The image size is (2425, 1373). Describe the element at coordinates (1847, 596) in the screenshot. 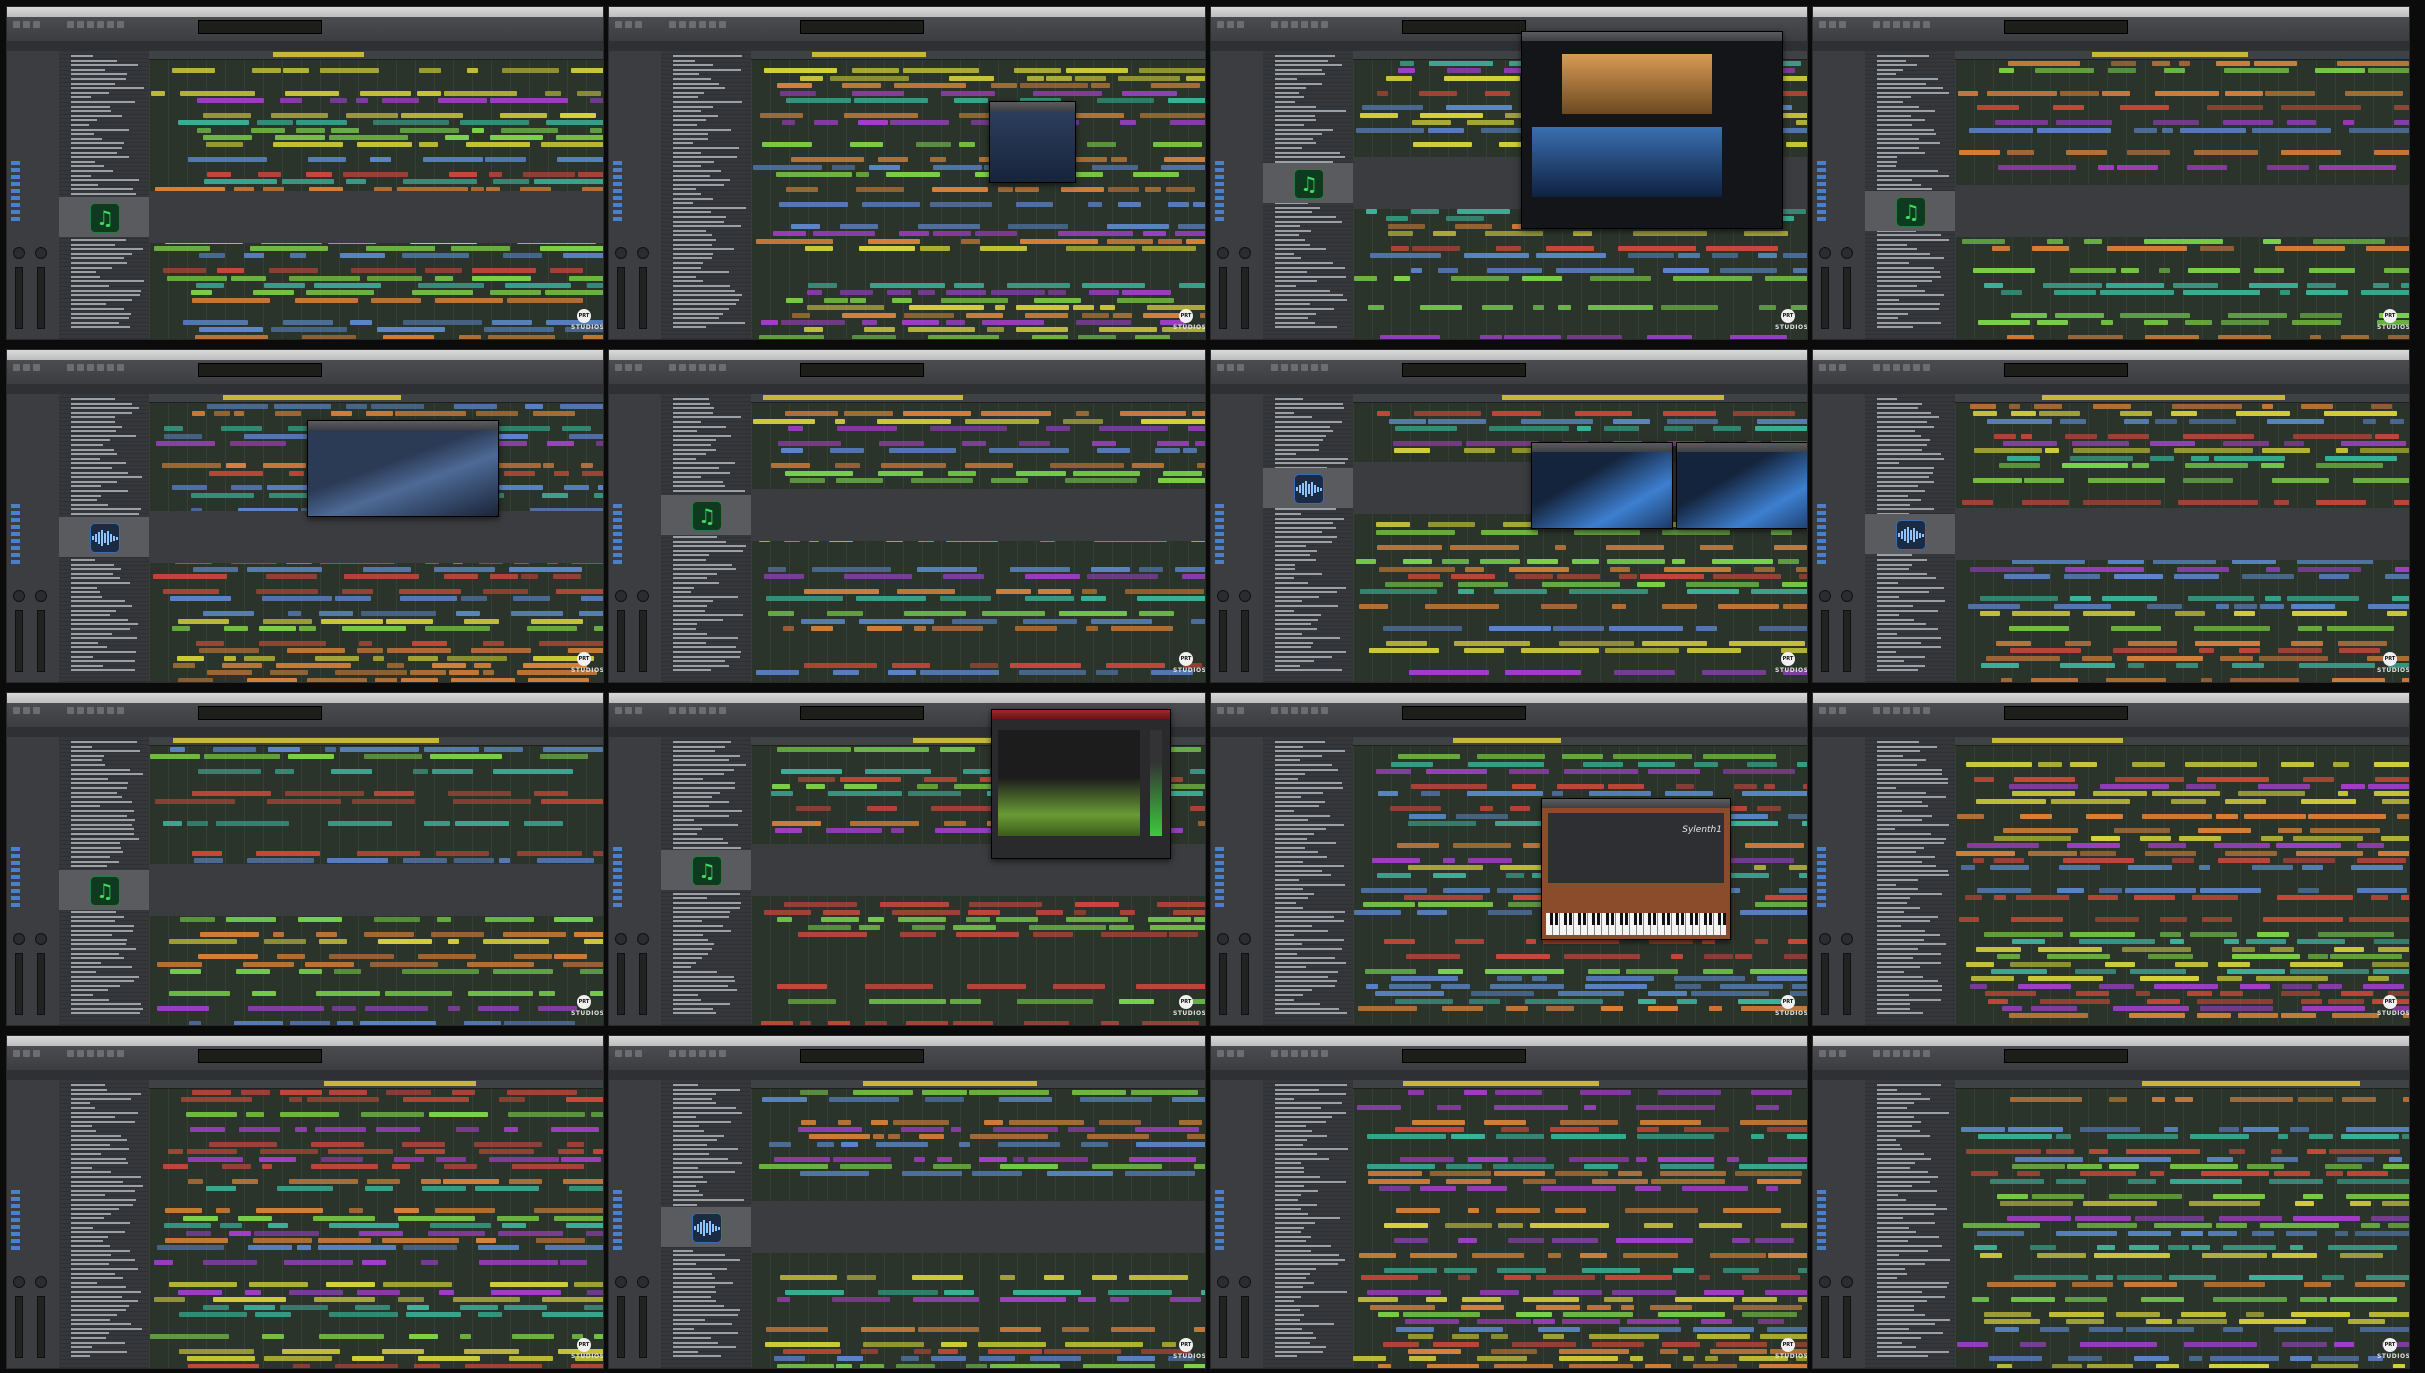

I see `pan-knob` at that location.